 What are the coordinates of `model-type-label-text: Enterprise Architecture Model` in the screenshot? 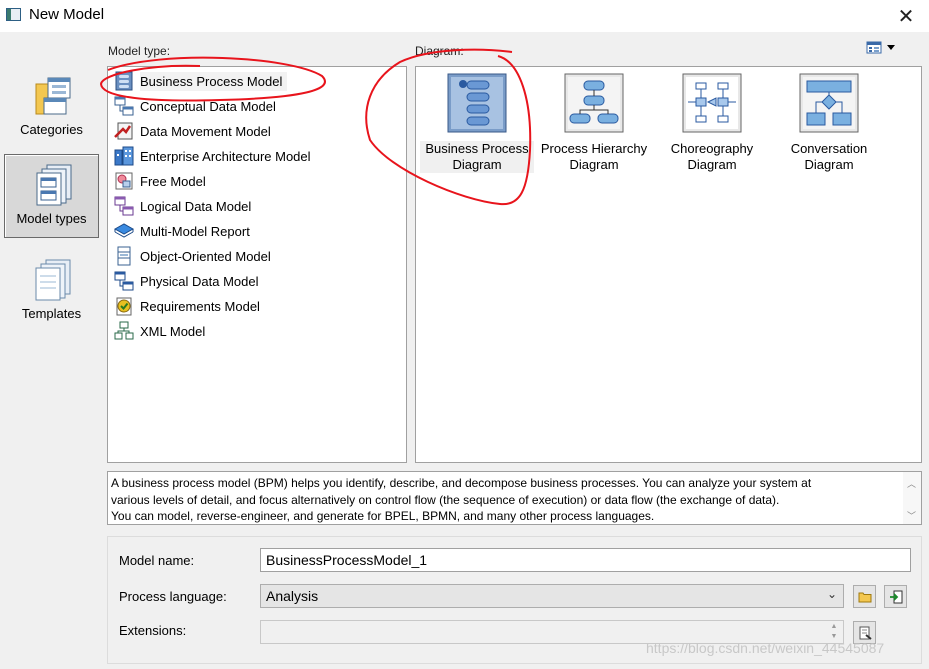 It's located at (225, 156).